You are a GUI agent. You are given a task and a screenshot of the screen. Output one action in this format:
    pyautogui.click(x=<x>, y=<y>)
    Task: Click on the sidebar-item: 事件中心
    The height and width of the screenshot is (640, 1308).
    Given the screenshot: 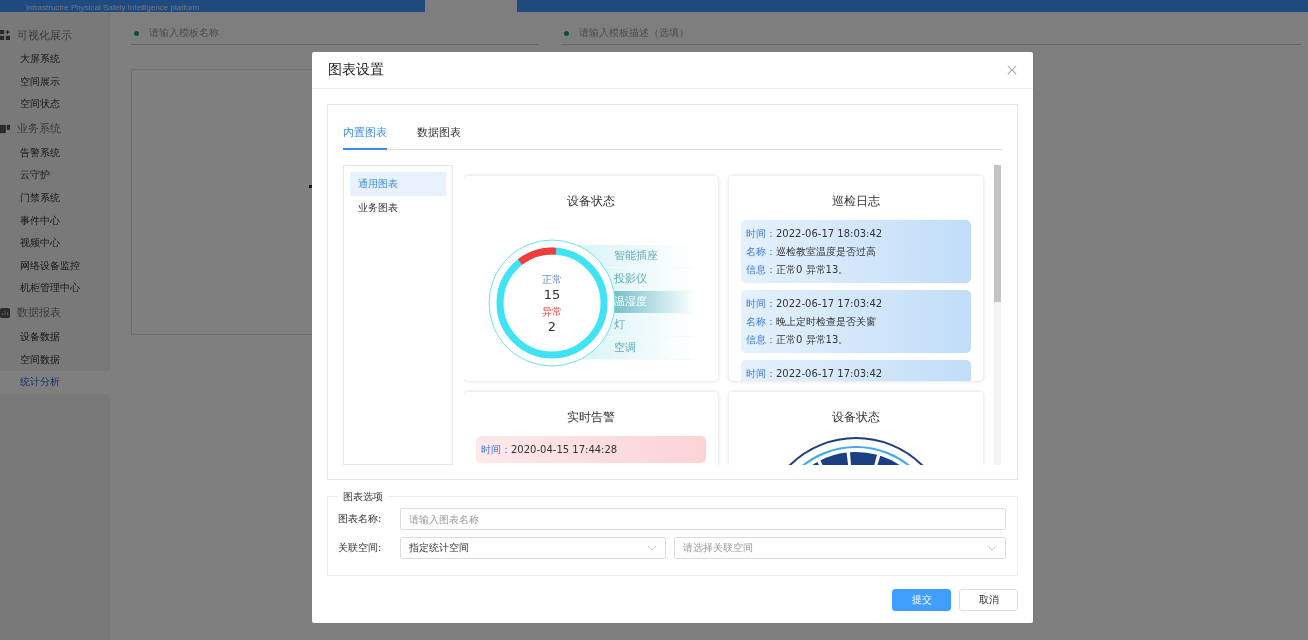 What is the action you would take?
    pyautogui.click(x=55, y=221)
    